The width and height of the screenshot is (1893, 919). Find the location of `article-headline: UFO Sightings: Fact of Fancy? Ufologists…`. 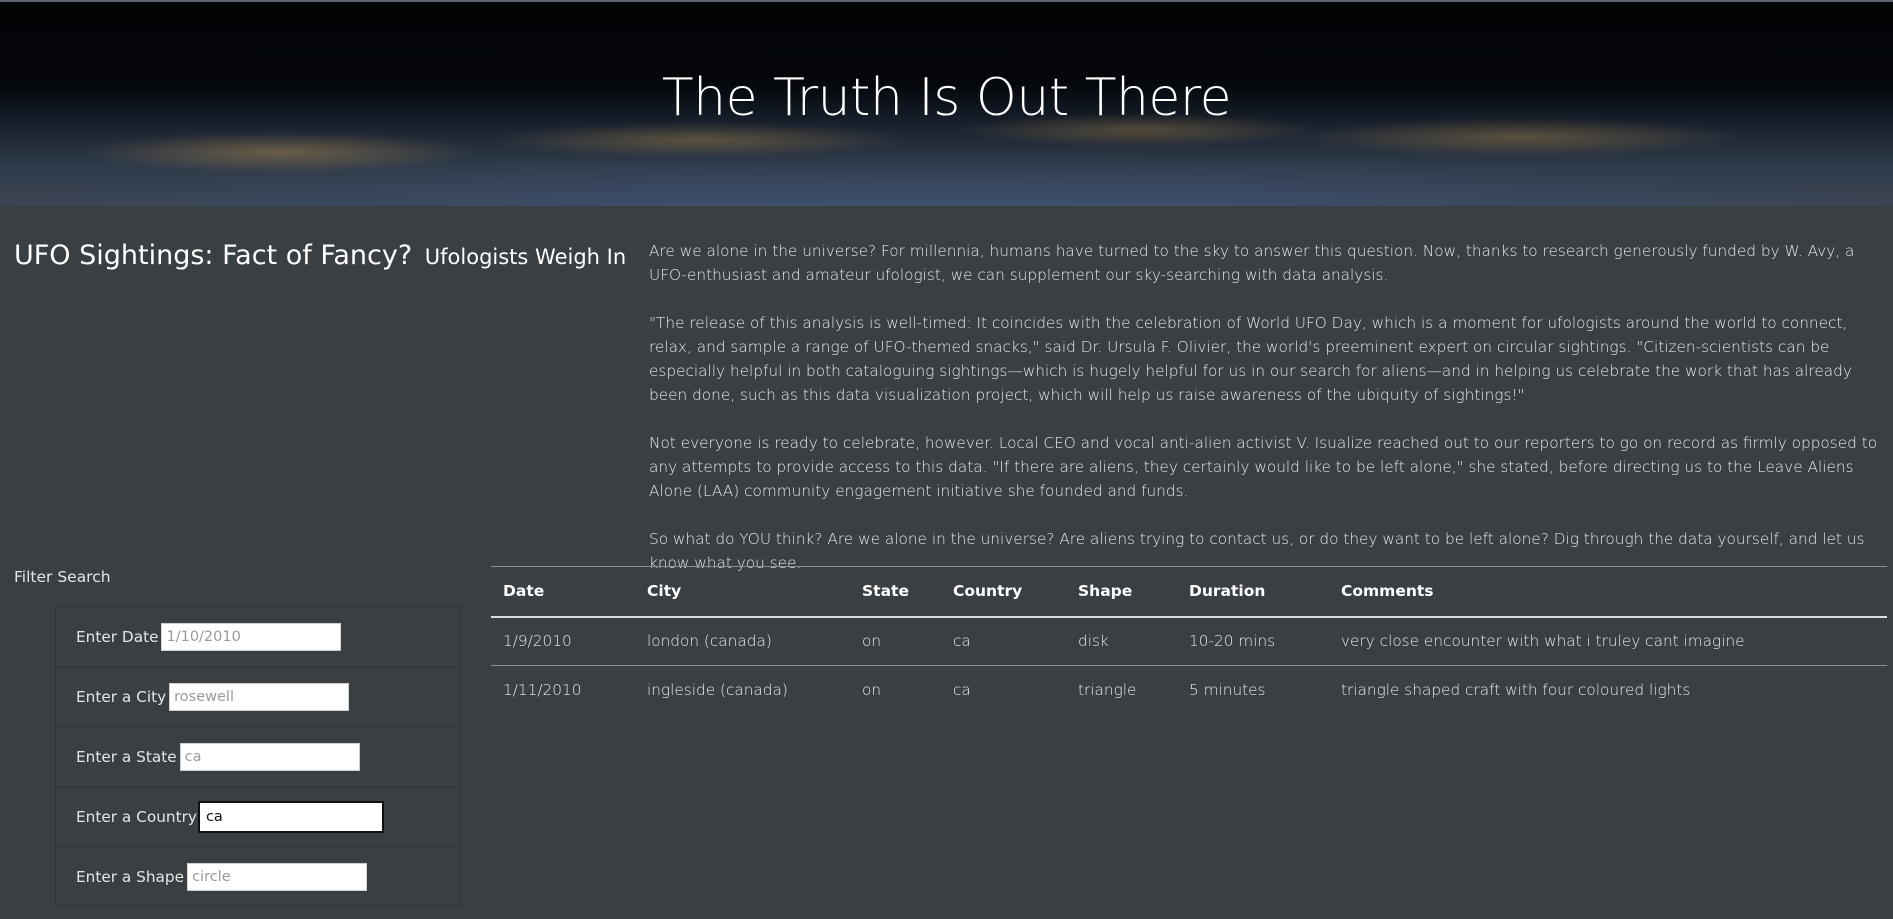

article-headline: UFO Sightings: Fact of Fancy? Ufologists… is located at coordinates (320, 255).